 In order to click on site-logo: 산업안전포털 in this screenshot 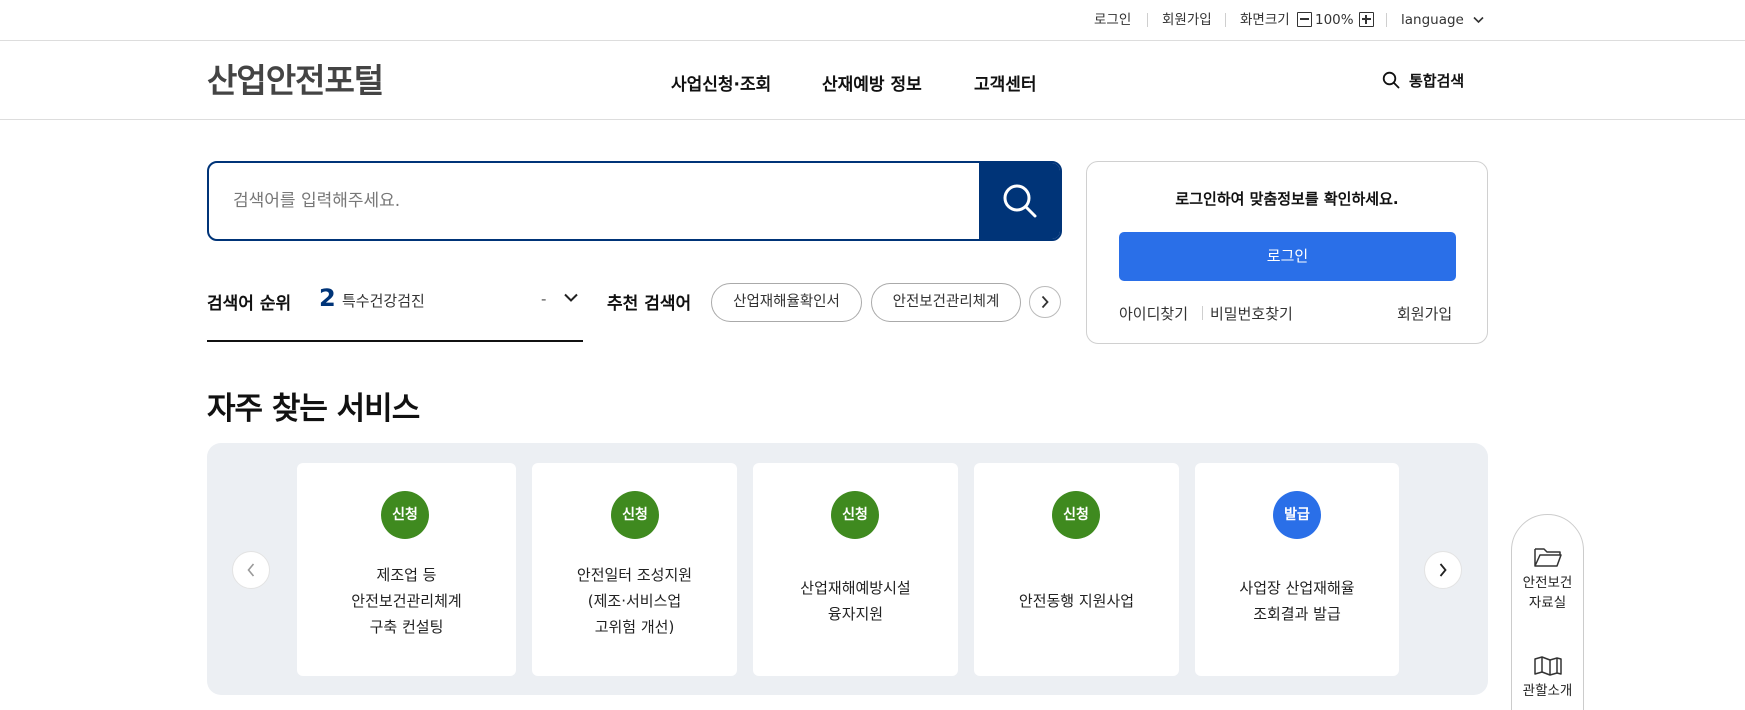, I will do `click(295, 78)`.